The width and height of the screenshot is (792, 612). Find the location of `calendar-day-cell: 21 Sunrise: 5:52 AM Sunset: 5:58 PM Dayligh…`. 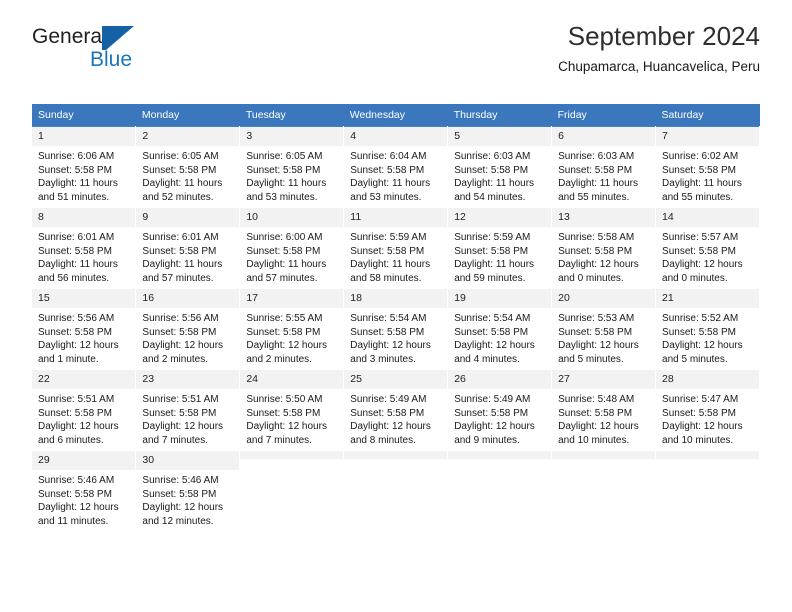

calendar-day-cell: 21 Sunrise: 5:52 AM Sunset: 5:58 PM Dayligh… is located at coordinates (707, 329).